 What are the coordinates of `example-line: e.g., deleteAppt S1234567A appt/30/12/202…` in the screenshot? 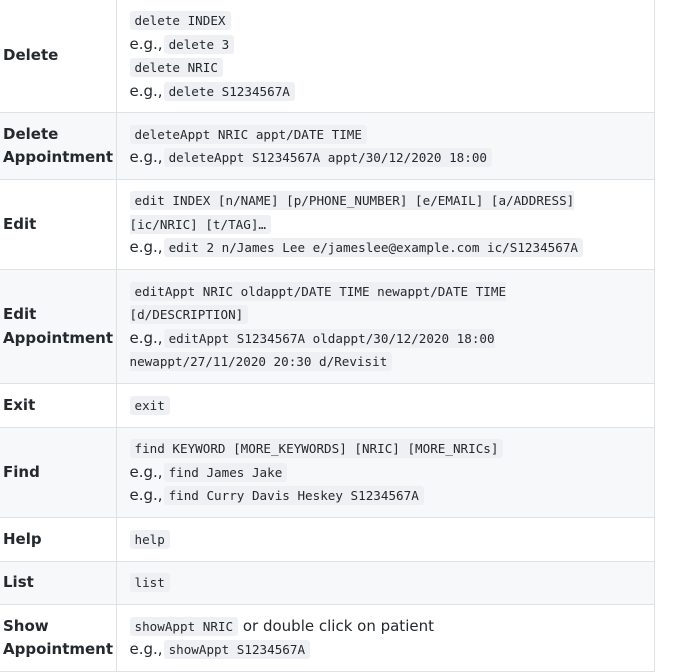 It's located at (388, 158).